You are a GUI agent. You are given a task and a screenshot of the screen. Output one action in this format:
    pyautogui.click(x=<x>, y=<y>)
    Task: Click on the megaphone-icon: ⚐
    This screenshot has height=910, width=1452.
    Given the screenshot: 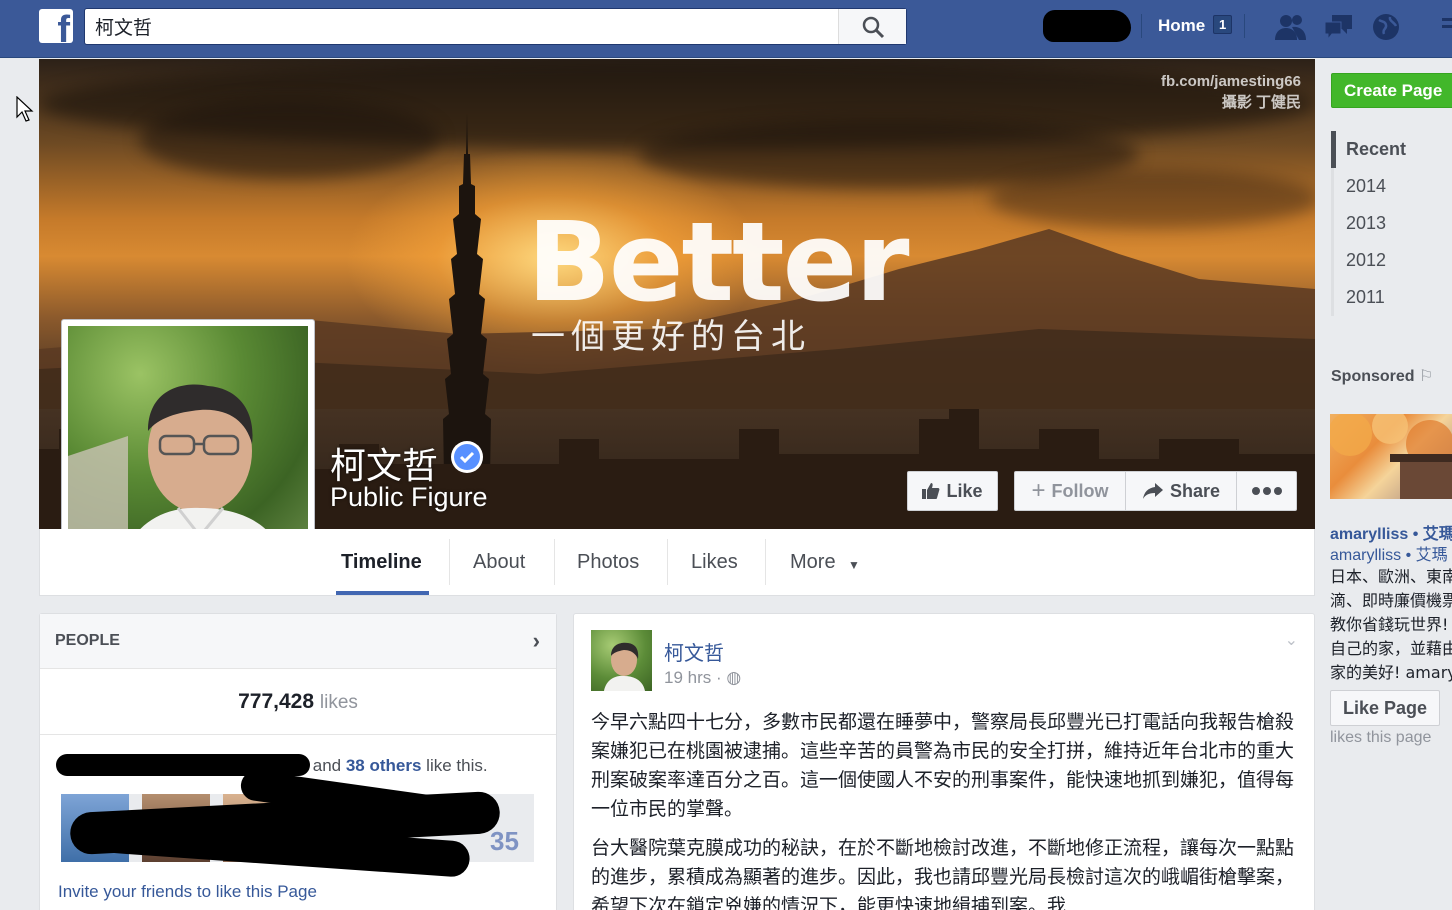 What is the action you would take?
    pyautogui.click(x=1426, y=376)
    